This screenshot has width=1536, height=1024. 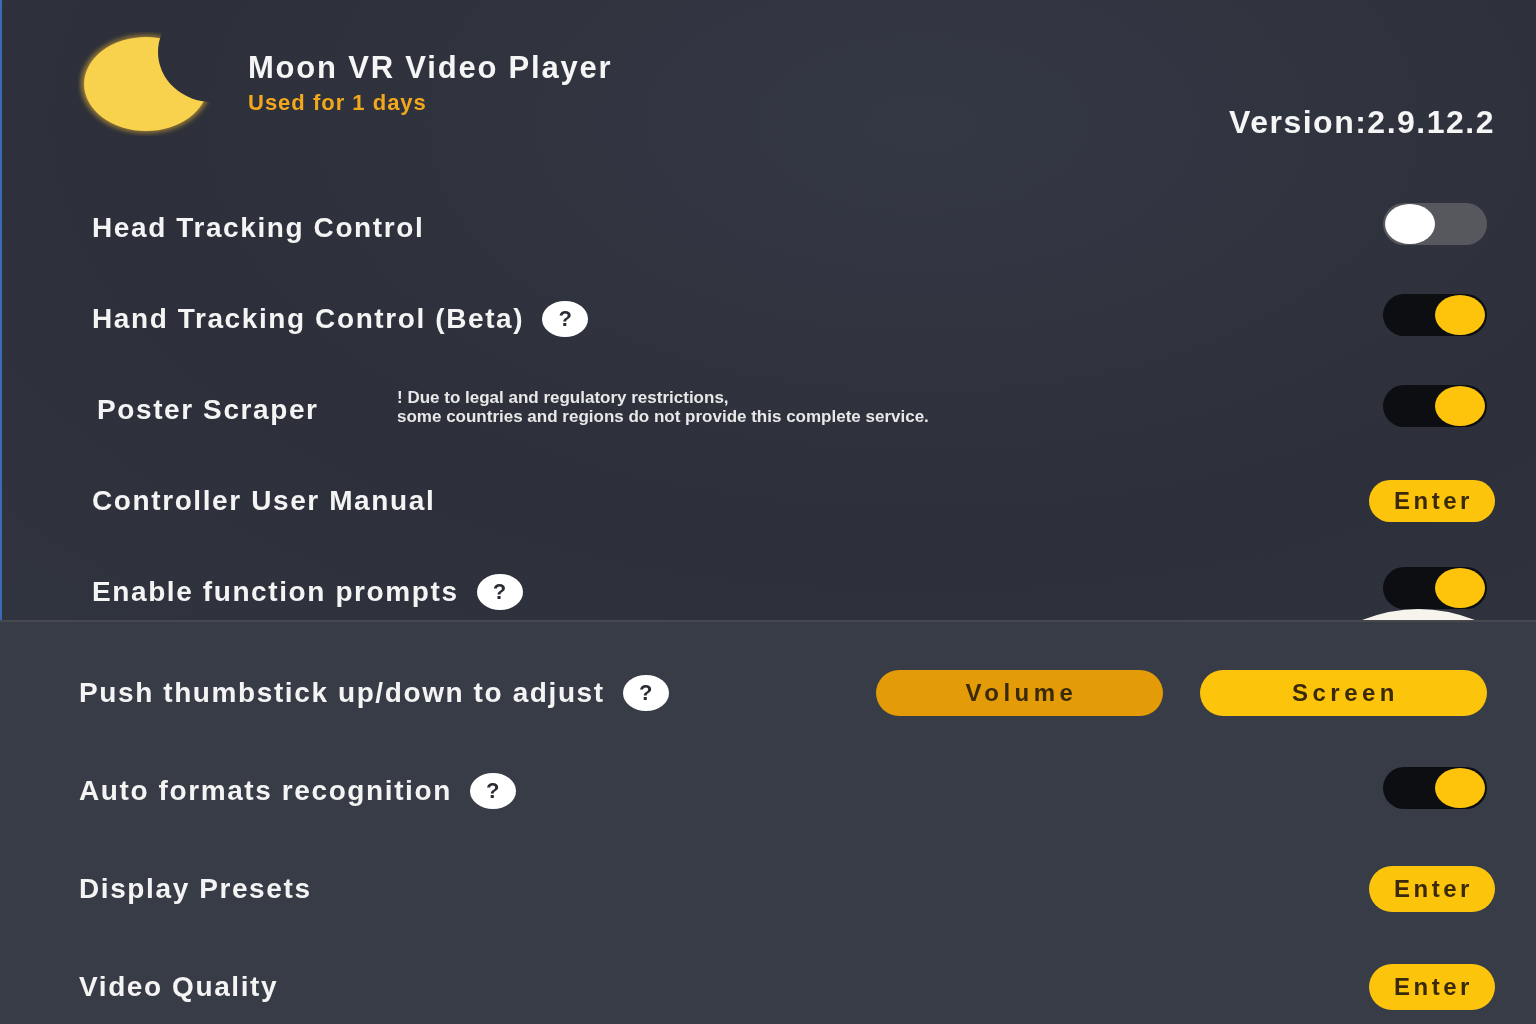 I want to click on setting-label: Video Quality, so click(x=179, y=987).